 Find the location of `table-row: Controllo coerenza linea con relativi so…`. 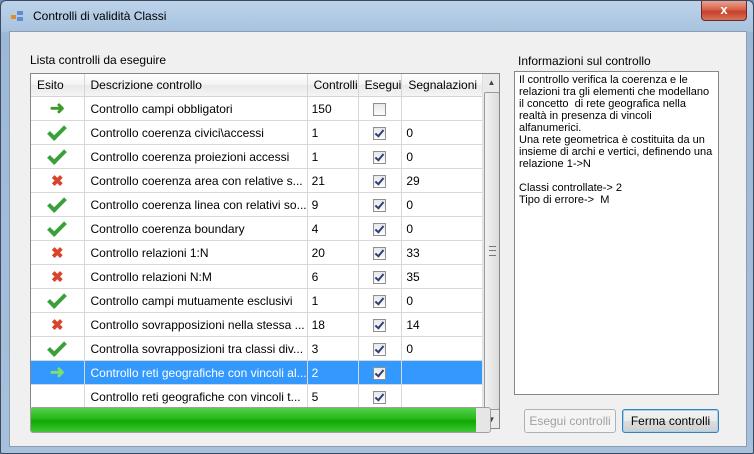

table-row: Controllo coerenza linea con relativi so… is located at coordinates (264, 204).